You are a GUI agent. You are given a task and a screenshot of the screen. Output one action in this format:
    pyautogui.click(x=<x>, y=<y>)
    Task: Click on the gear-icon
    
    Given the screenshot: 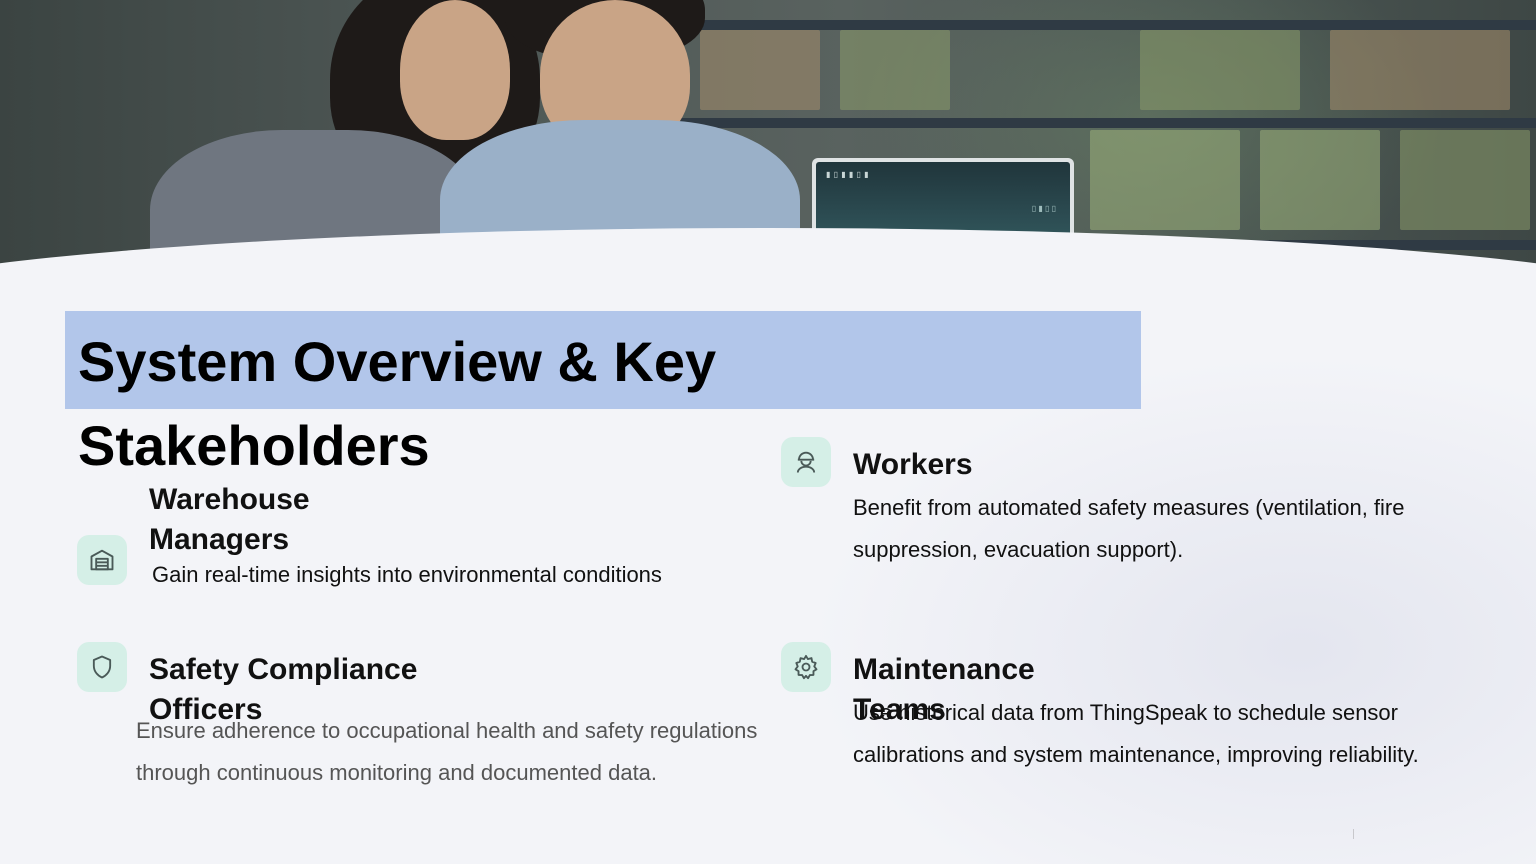 What is the action you would take?
    pyautogui.click(x=806, y=667)
    